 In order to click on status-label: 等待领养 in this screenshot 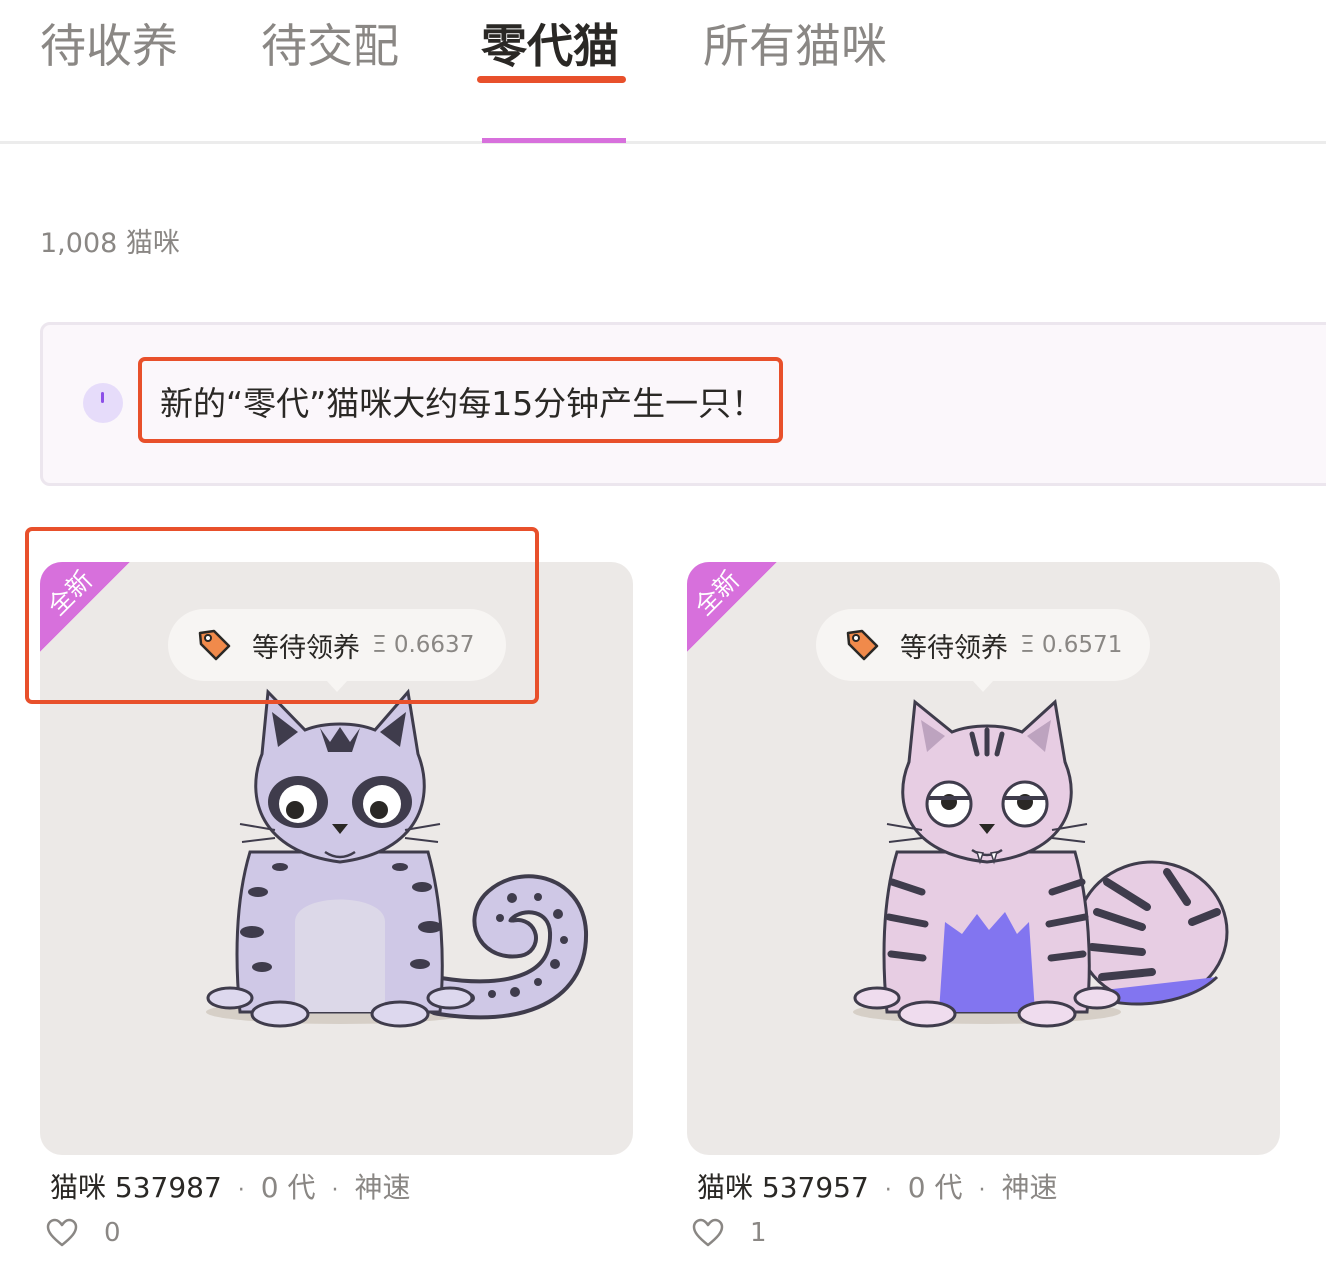, I will do `click(954, 648)`.